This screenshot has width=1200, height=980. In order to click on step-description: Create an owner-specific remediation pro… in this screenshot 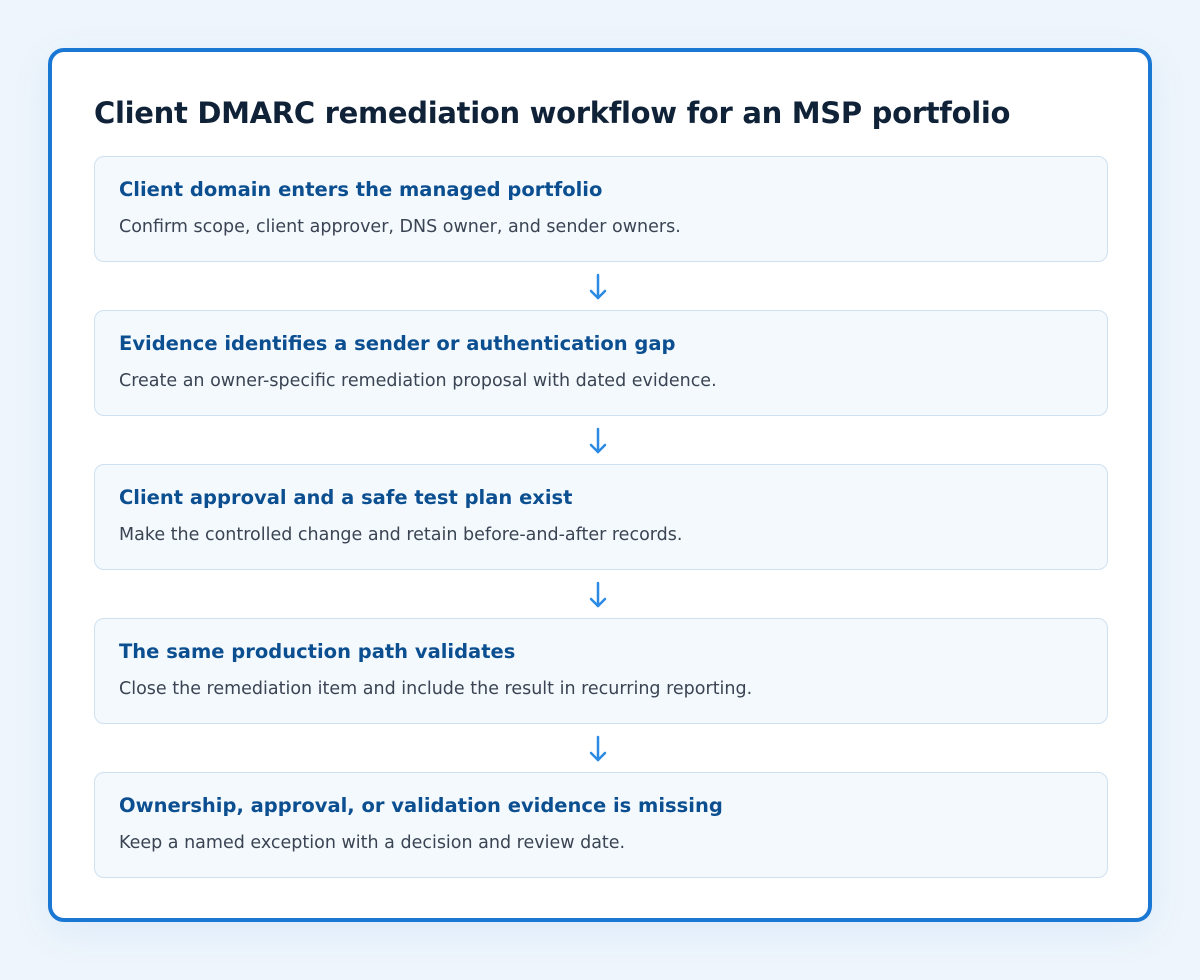, I will do `click(418, 381)`.